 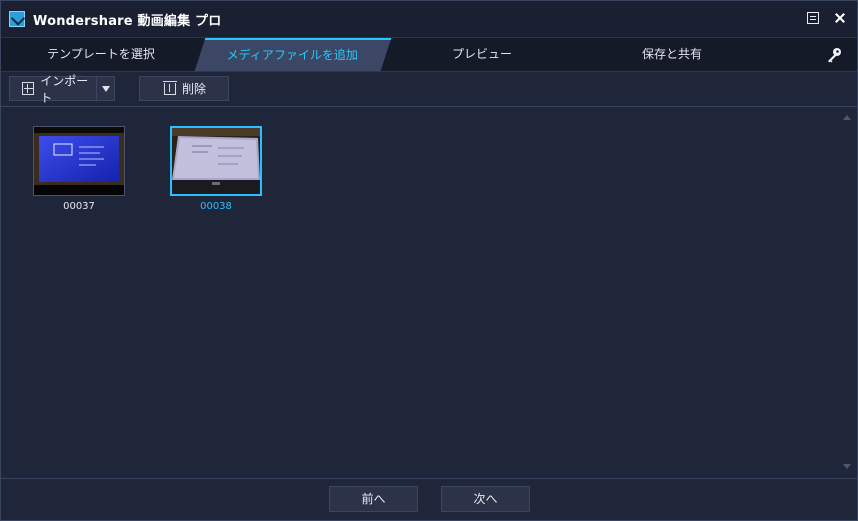 I want to click on tab-label: 保存と共有, so click(x=671, y=54).